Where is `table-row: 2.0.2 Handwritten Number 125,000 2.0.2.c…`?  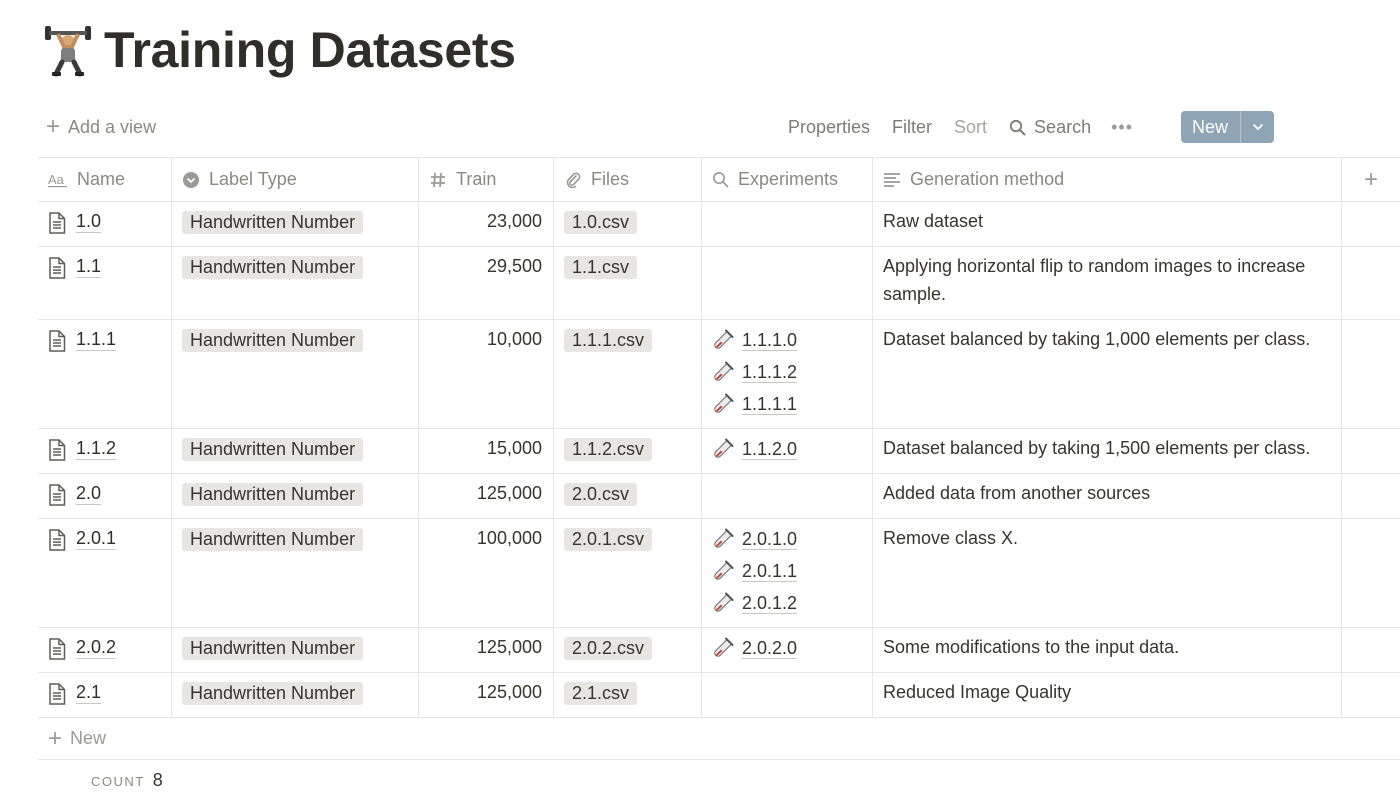
table-row: 2.0.2 Handwritten Number 125,000 2.0.2.c… is located at coordinates (719, 650).